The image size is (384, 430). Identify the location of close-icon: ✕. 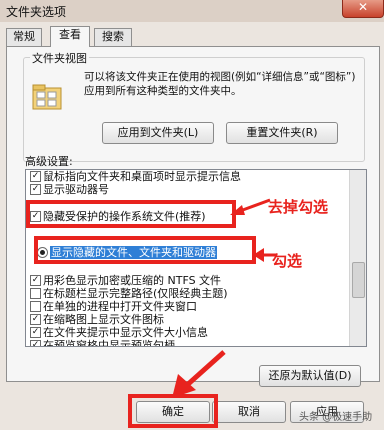
(363, 7).